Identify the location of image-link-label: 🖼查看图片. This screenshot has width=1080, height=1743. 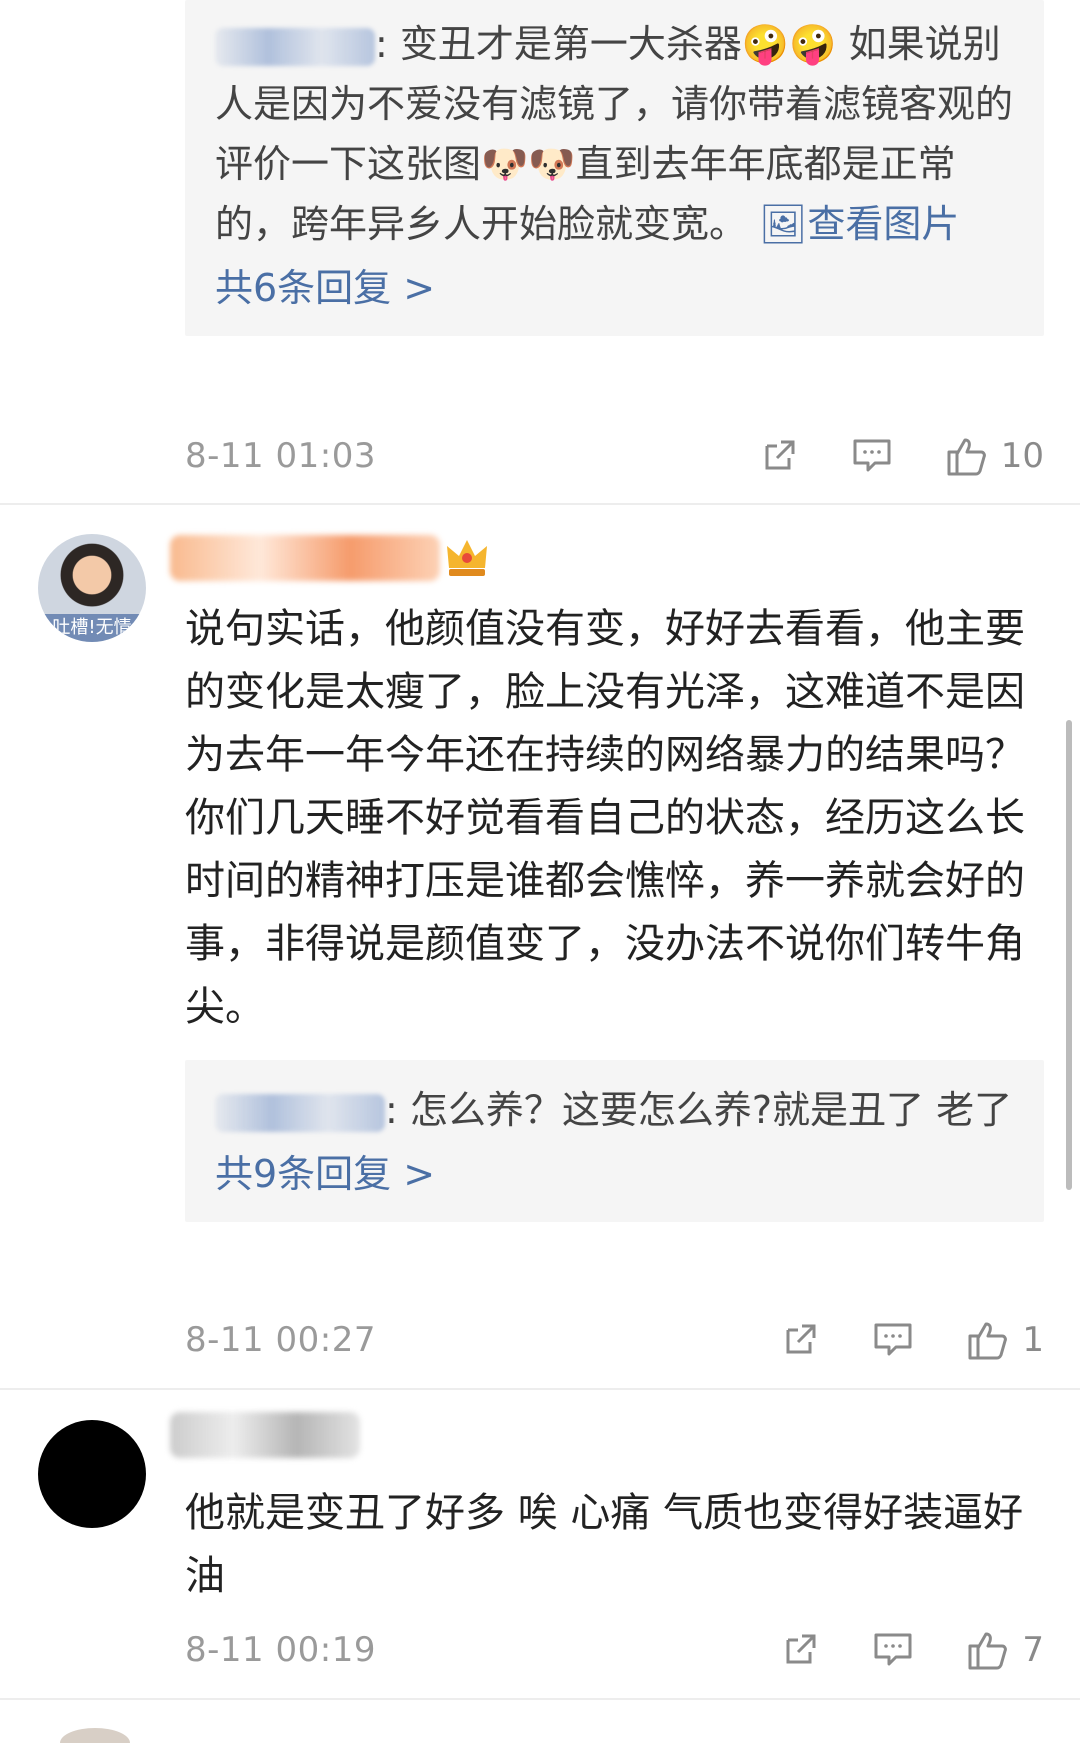
(859, 224).